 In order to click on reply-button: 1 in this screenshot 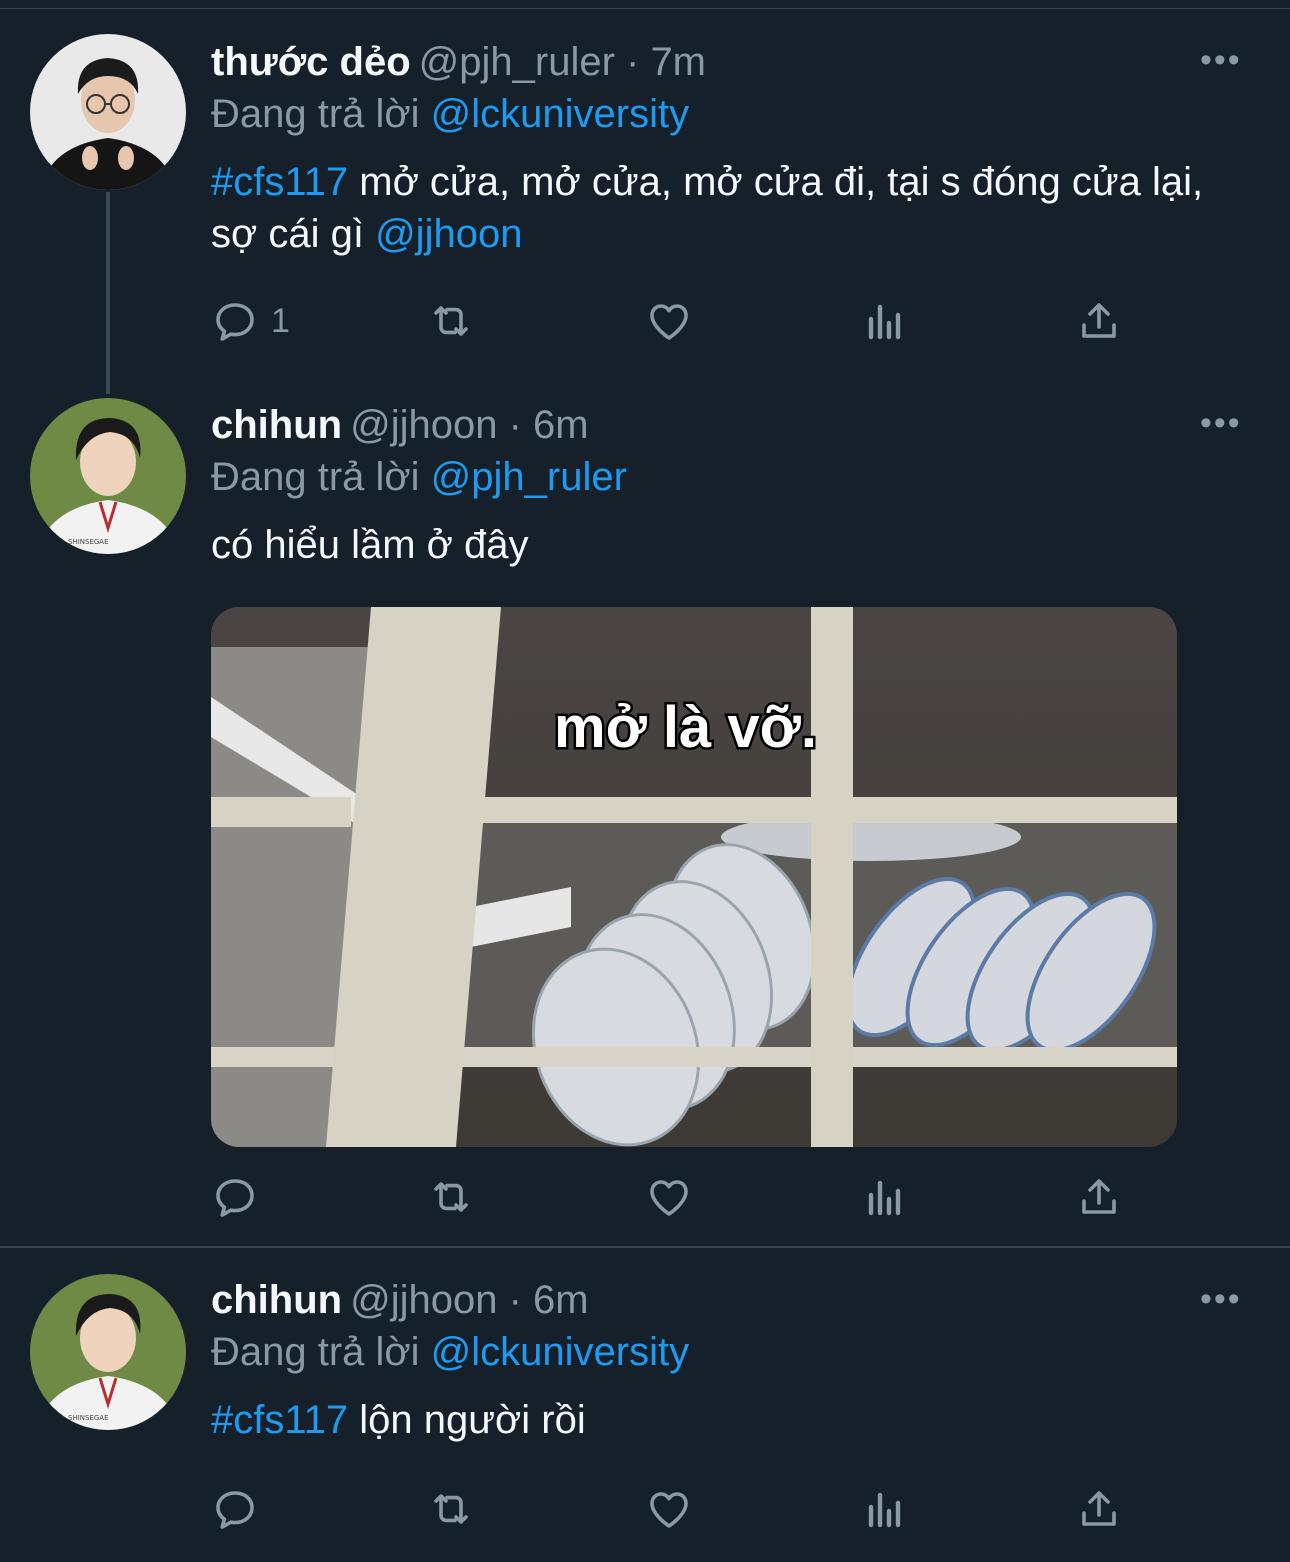, I will do `click(250, 321)`.